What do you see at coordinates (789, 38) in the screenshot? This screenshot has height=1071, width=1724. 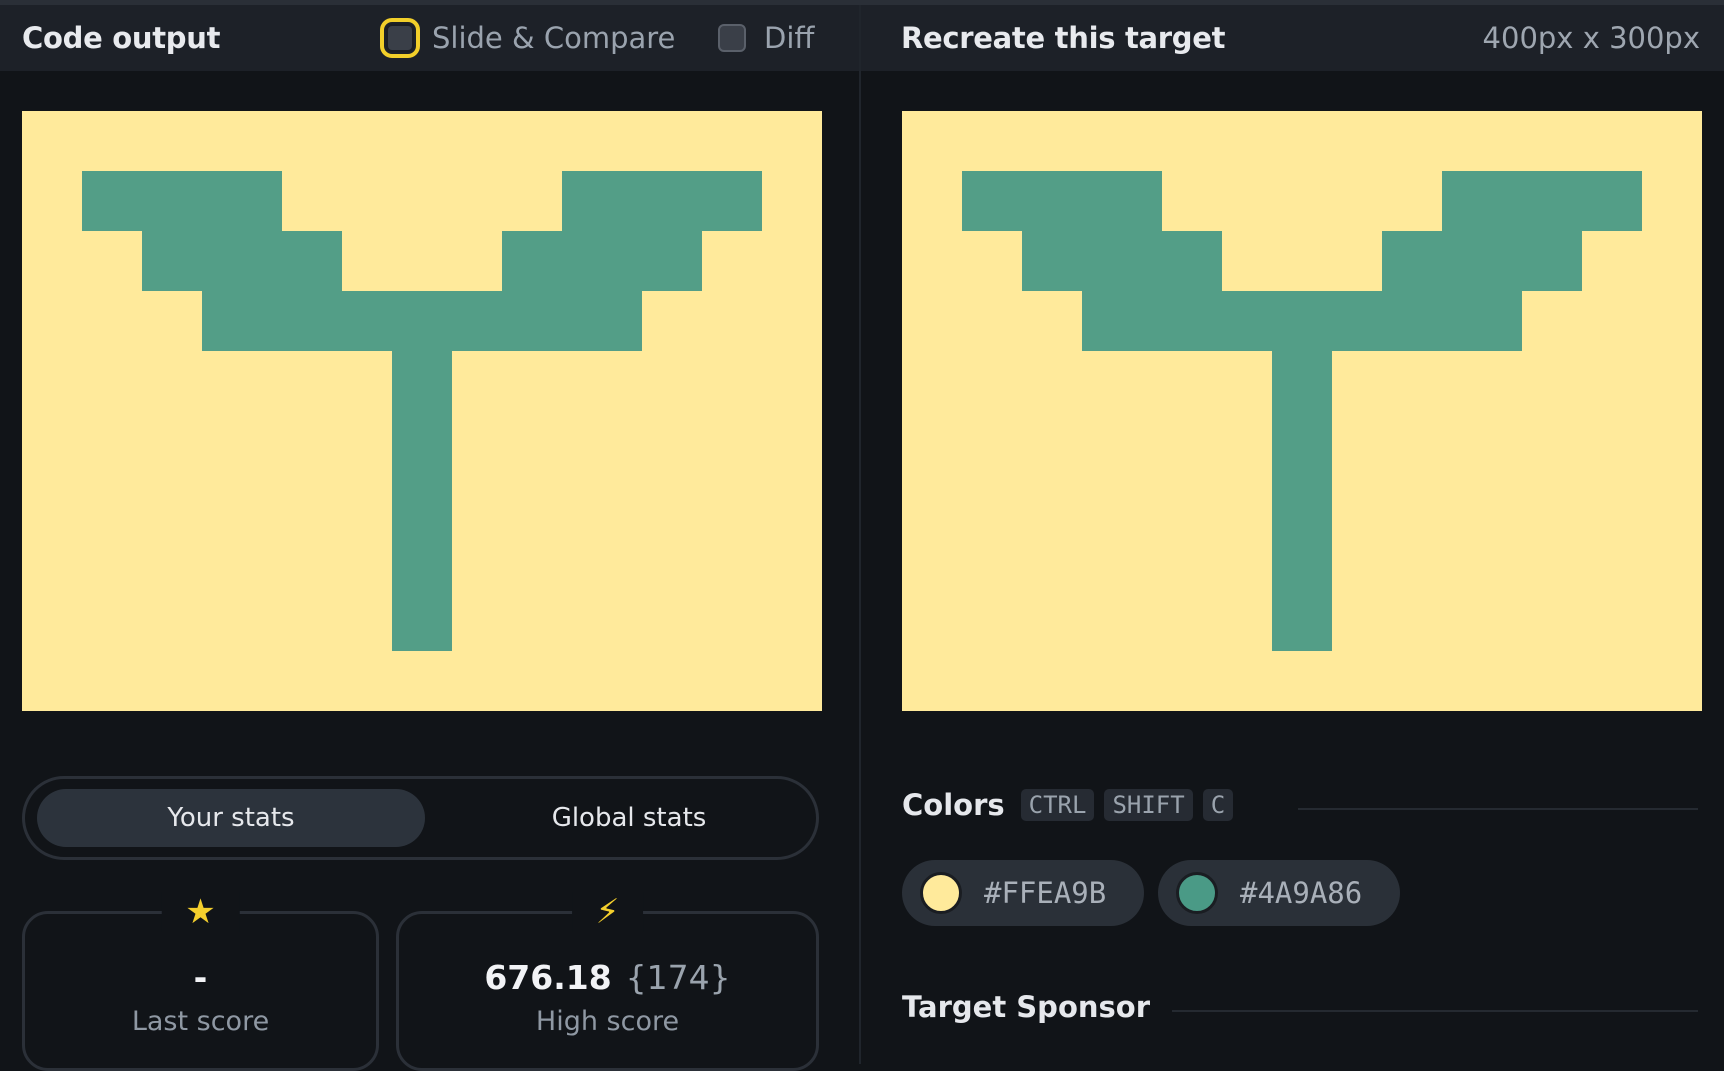 I see `diff-label: Diff` at bounding box center [789, 38].